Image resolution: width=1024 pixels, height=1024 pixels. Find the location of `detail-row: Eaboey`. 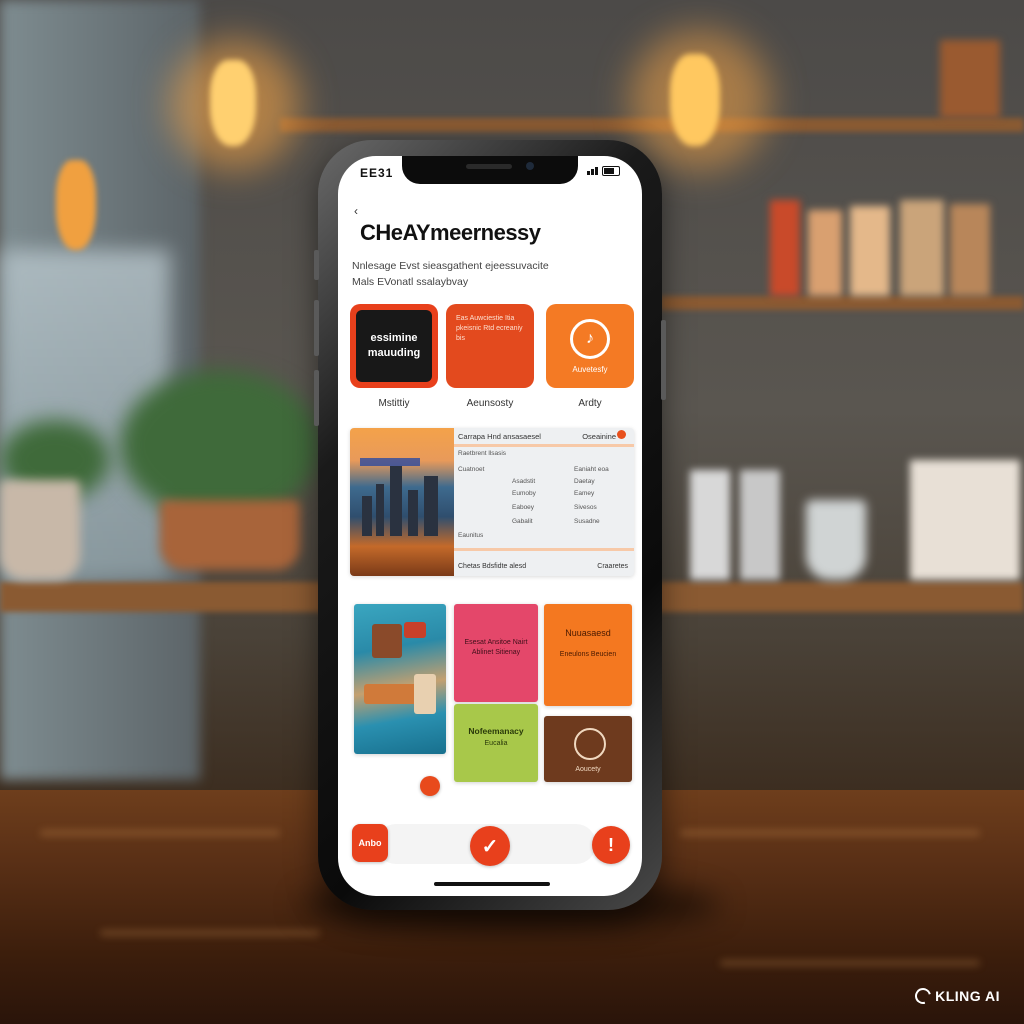

detail-row: Eaboey is located at coordinates (523, 507).